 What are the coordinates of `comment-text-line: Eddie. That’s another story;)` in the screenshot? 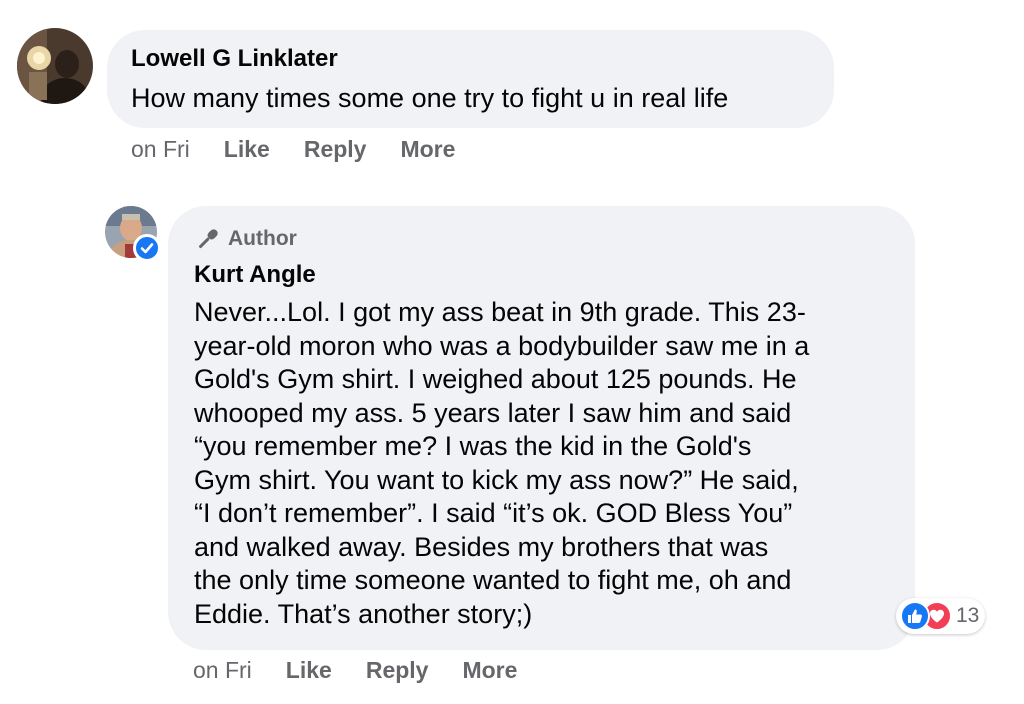 It's located at (363, 613).